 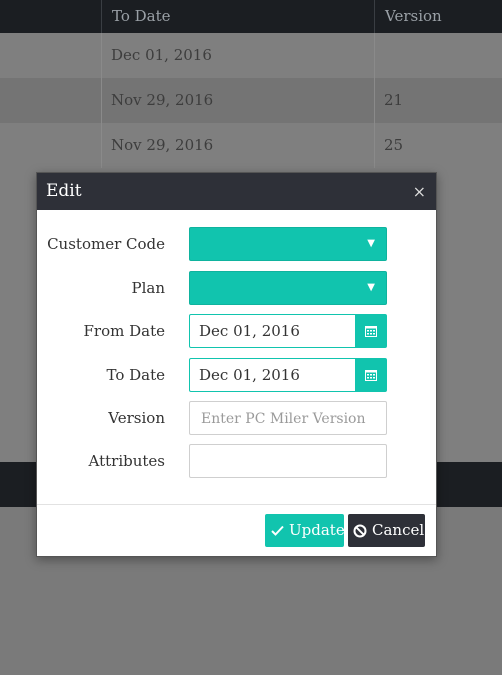 I want to click on table-header: To Date Version, so click(x=251, y=16).